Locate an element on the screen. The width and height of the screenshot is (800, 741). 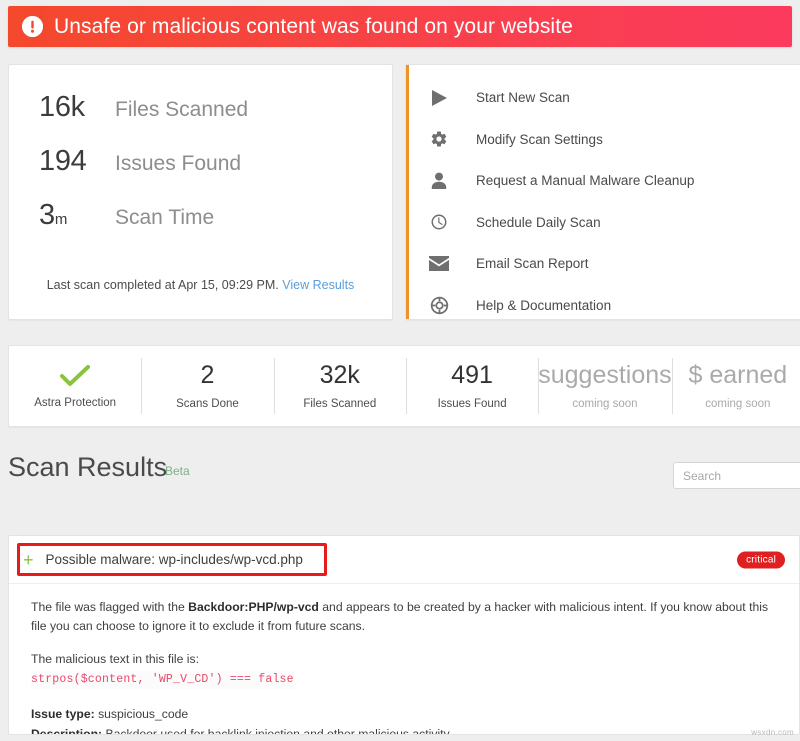
description-label: Description: is located at coordinates (67, 731).